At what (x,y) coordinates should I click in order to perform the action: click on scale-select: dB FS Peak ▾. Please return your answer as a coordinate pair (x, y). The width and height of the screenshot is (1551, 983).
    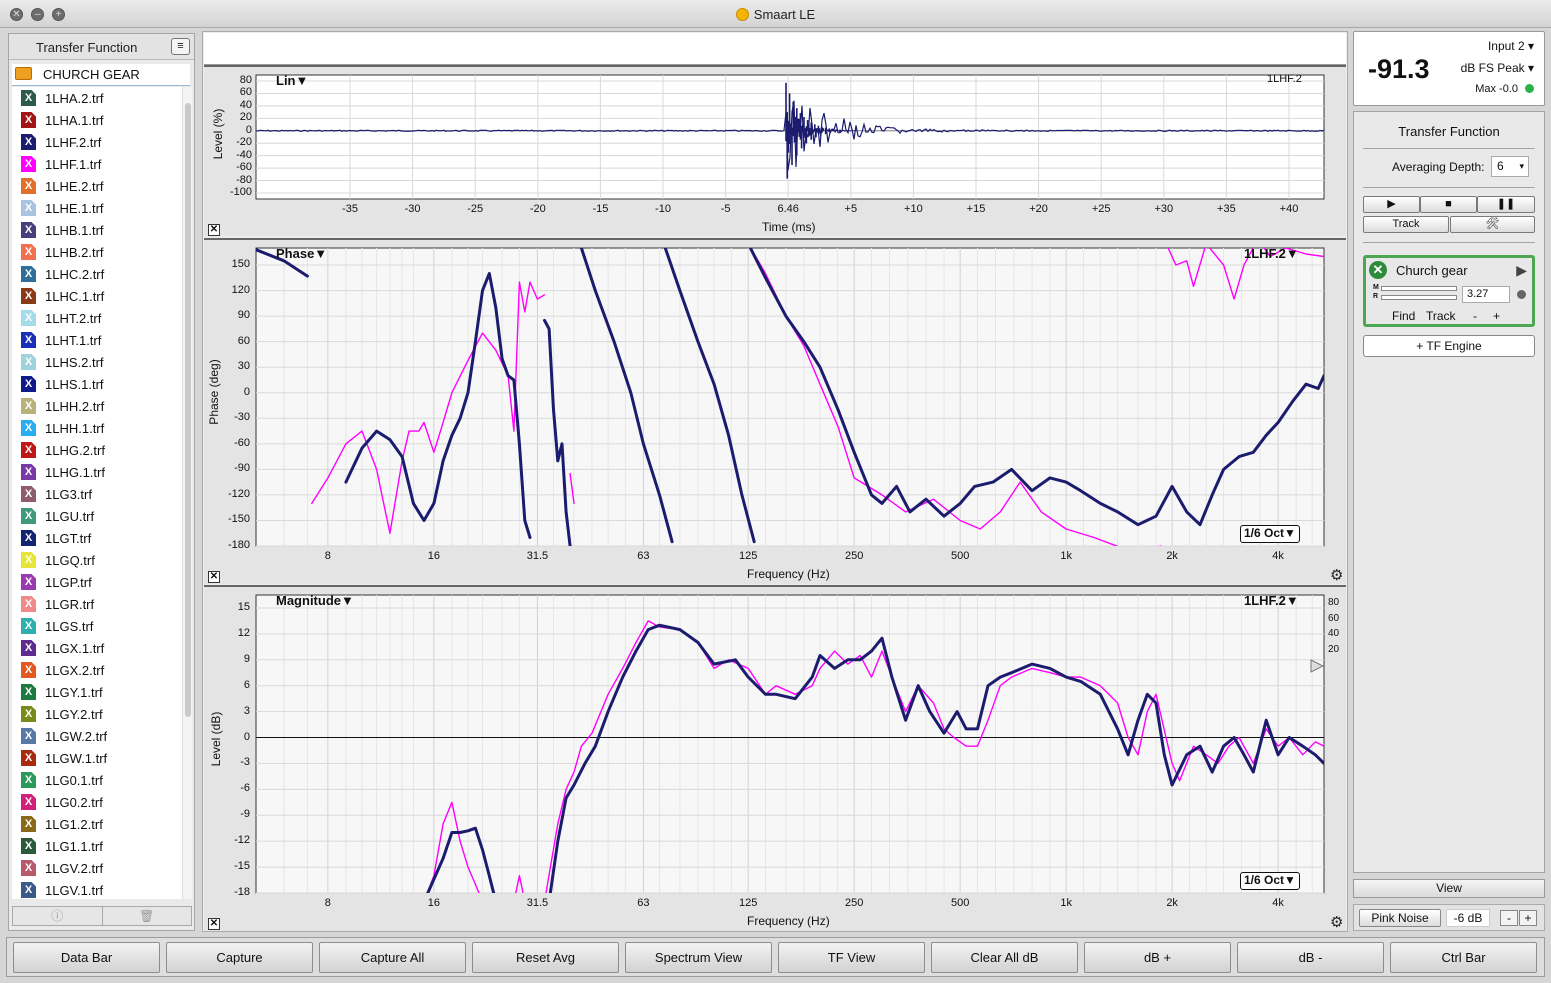
    Looking at the image, I should click on (1497, 68).